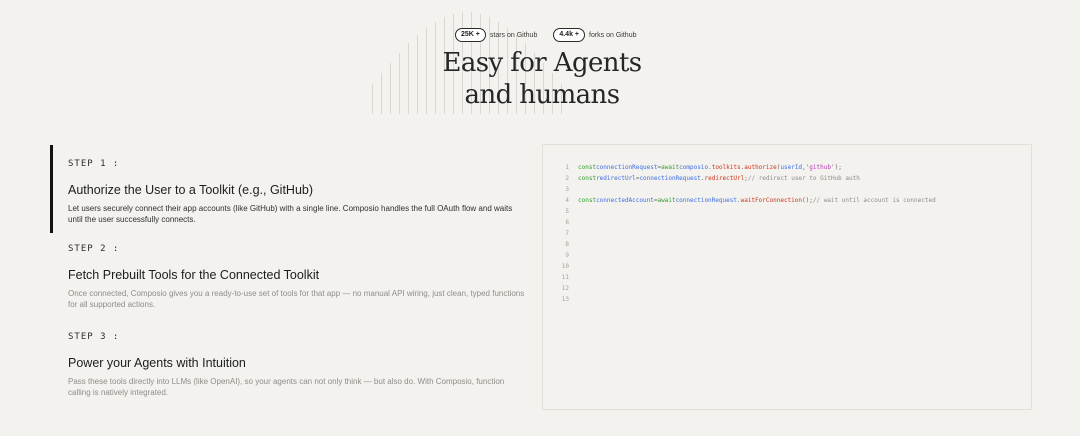  Describe the element at coordinates (560, 244) in the screenshot. I see `code-line-8: 8` at that location.